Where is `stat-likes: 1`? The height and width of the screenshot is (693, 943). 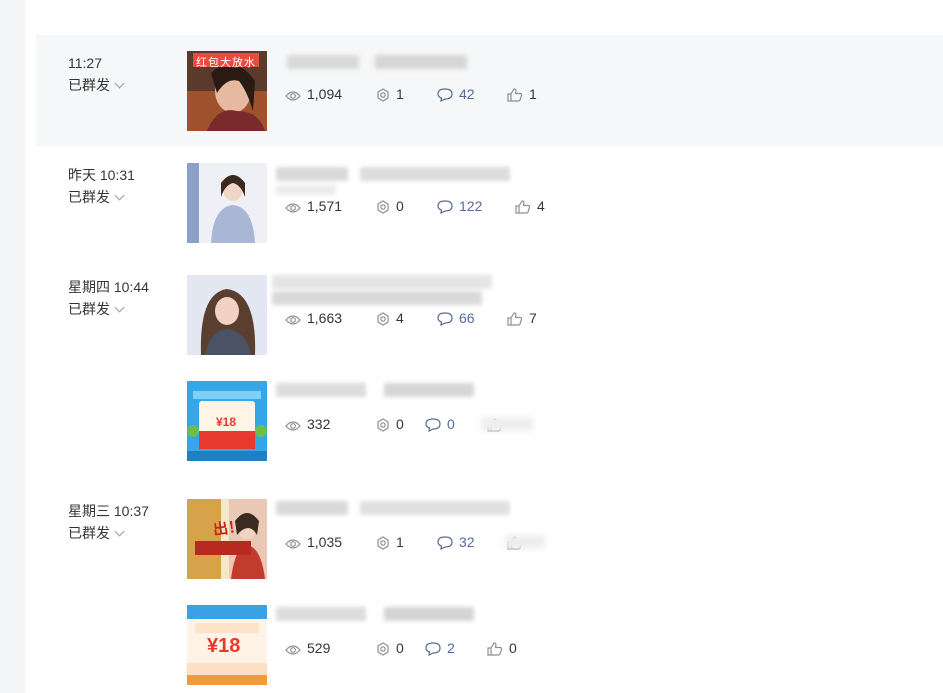
stat-likes: 1 is located at coordinates (522, 94).